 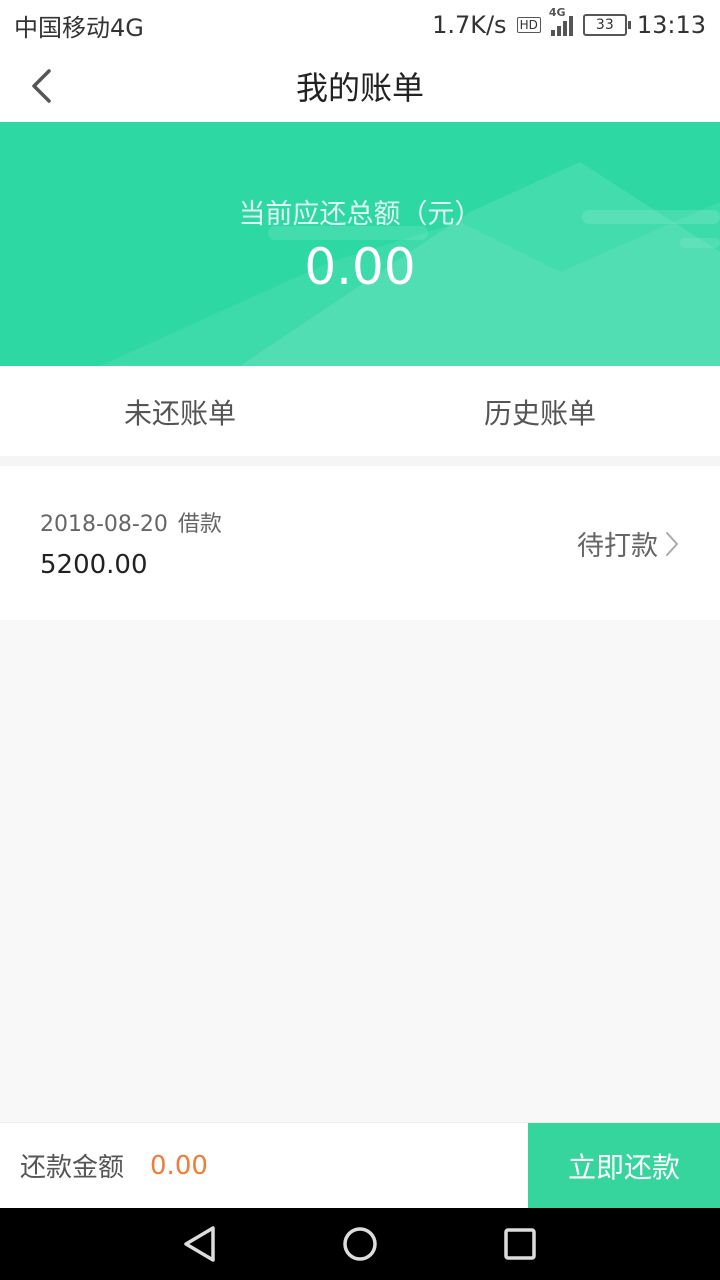 I want to click on repay-summary: 还款金额 0.00, so click(x=264, y=1165).